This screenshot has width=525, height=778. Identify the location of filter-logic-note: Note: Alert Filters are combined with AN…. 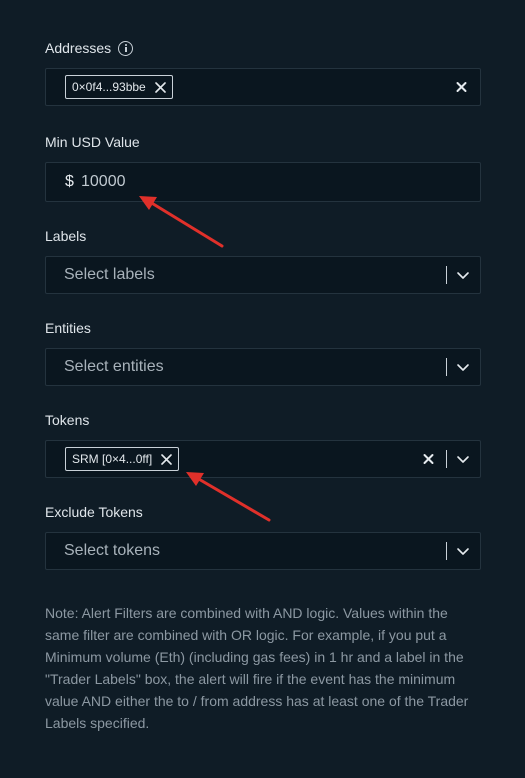
(257, 668).